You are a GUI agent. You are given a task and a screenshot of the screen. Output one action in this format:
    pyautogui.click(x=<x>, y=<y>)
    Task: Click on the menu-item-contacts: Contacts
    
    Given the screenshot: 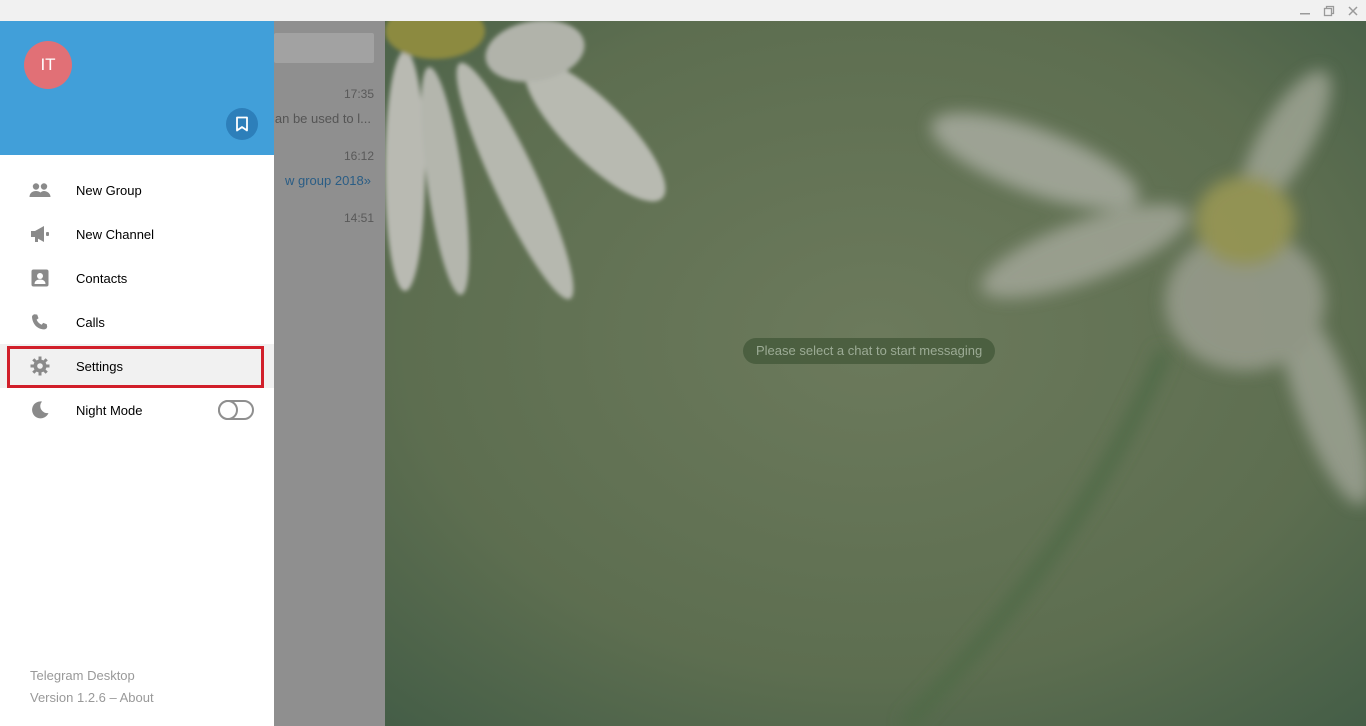 What is the action you would take?
    pyautogui.click(x=137, y=278)
    